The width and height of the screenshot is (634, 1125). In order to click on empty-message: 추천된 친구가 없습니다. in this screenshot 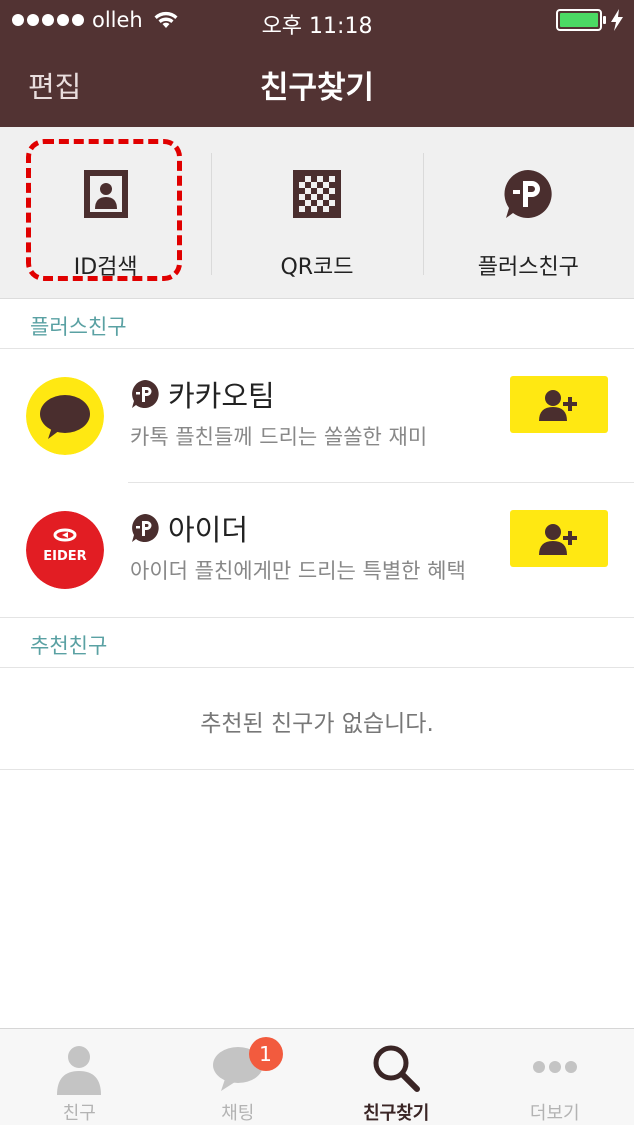, I will do `click(317, 724)`.